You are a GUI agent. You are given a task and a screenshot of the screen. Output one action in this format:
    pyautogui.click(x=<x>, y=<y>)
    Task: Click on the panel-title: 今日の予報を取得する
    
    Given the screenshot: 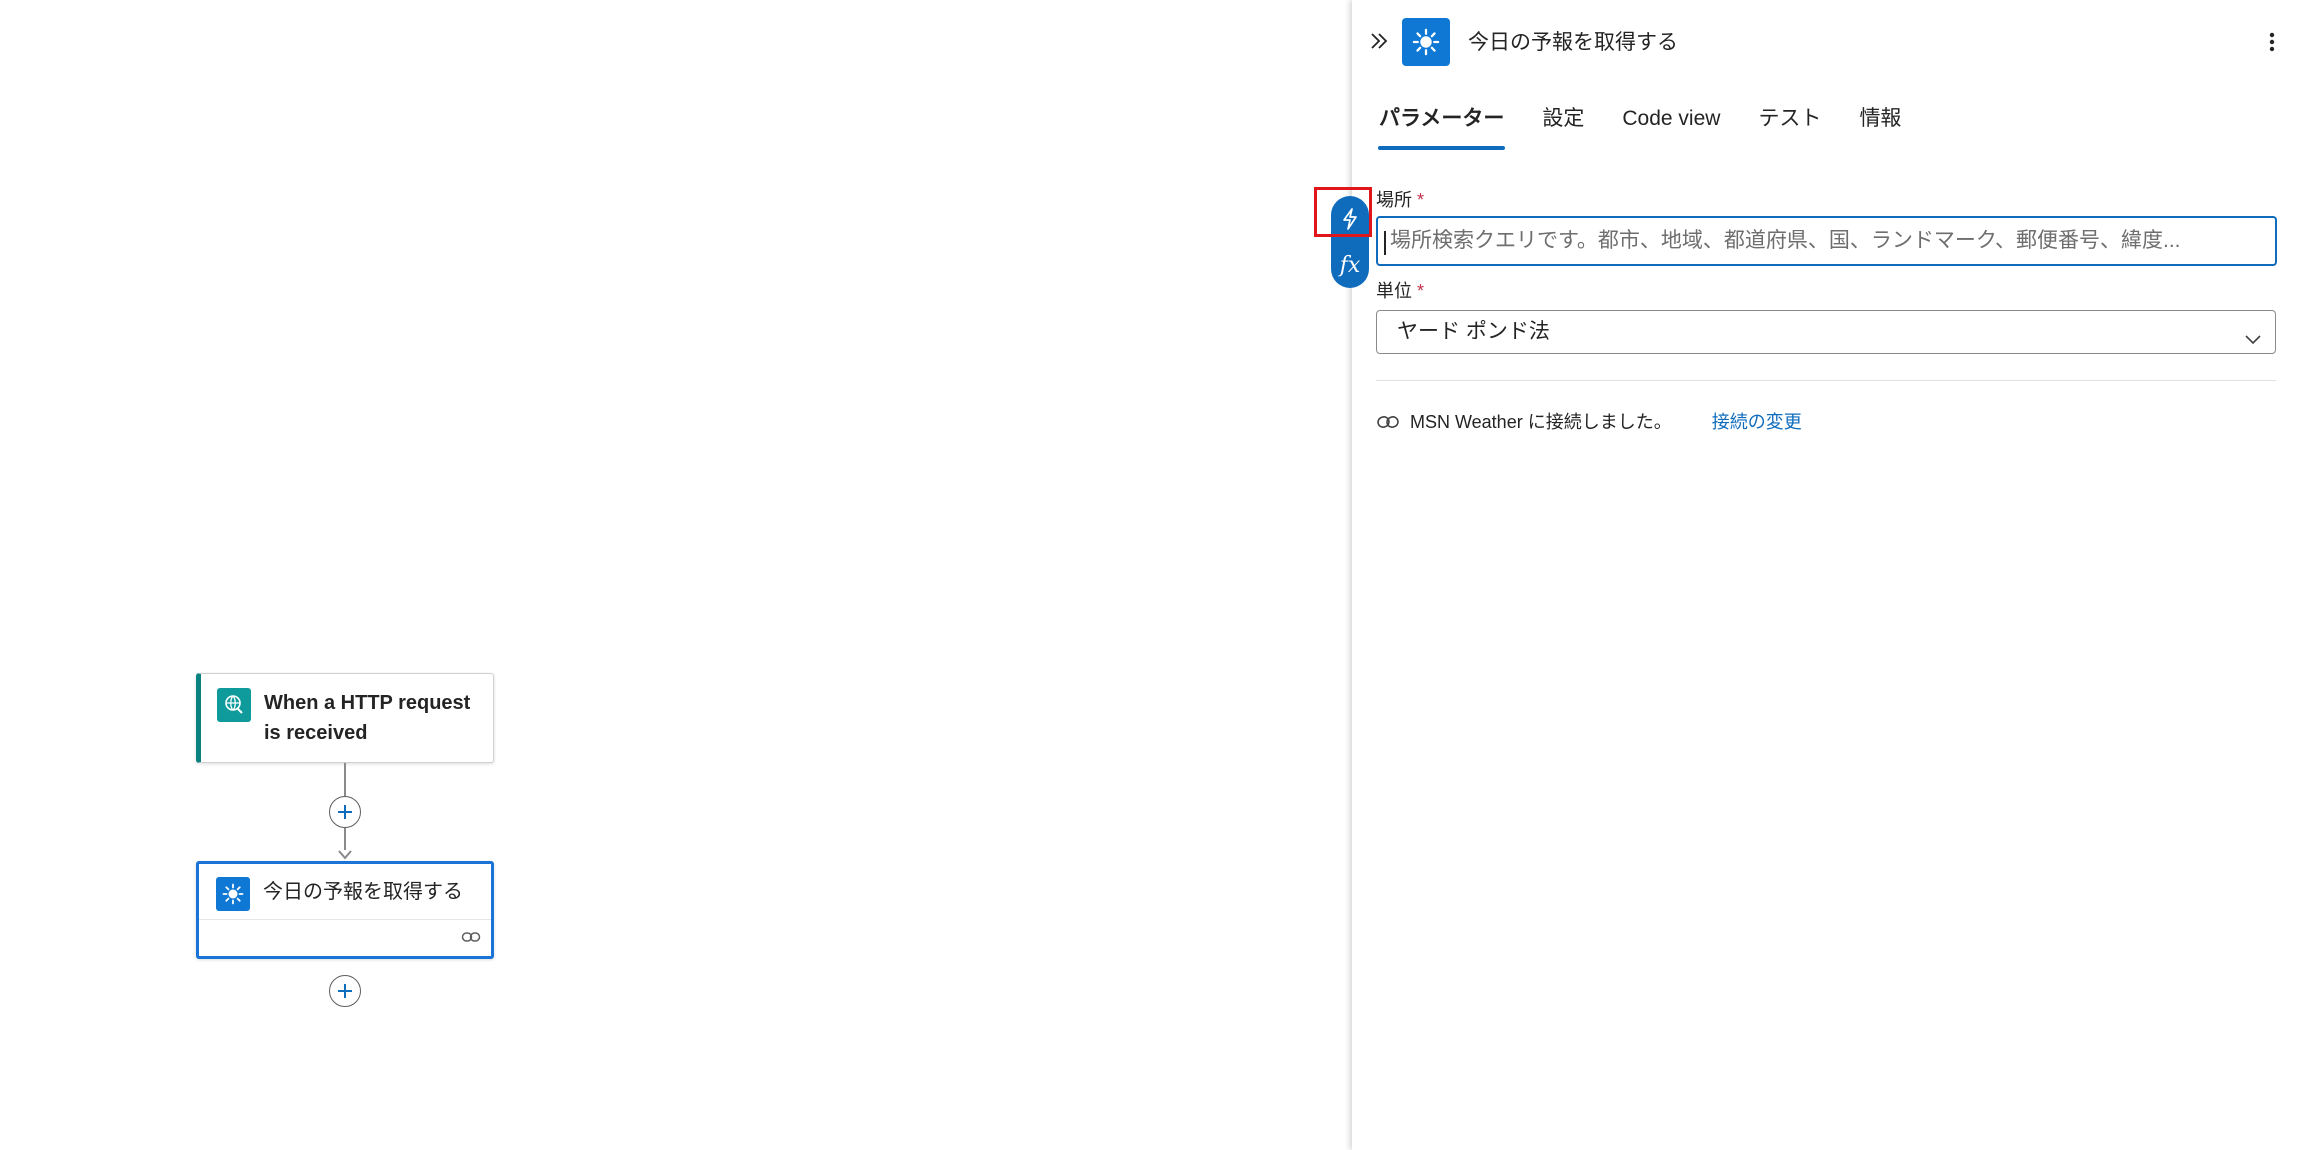 What is the action you would take?
    pyautogui.click(x=1573, y=43)
    